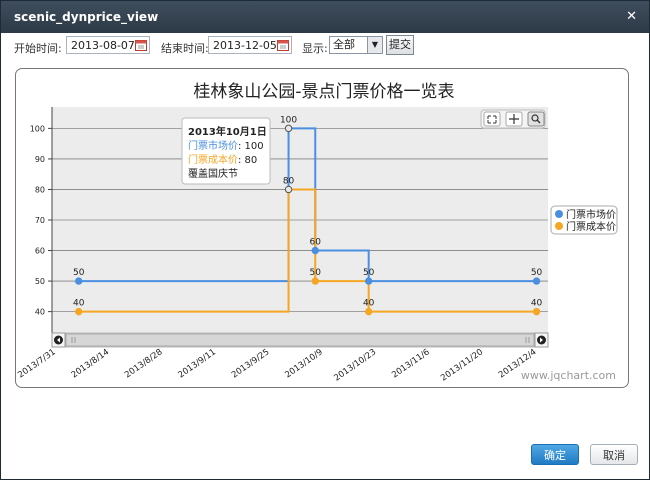 Image resolution: width=650 pixels, height=480 pixels. I want to click on watermark: www.jqchart.com, so click(568, 375).